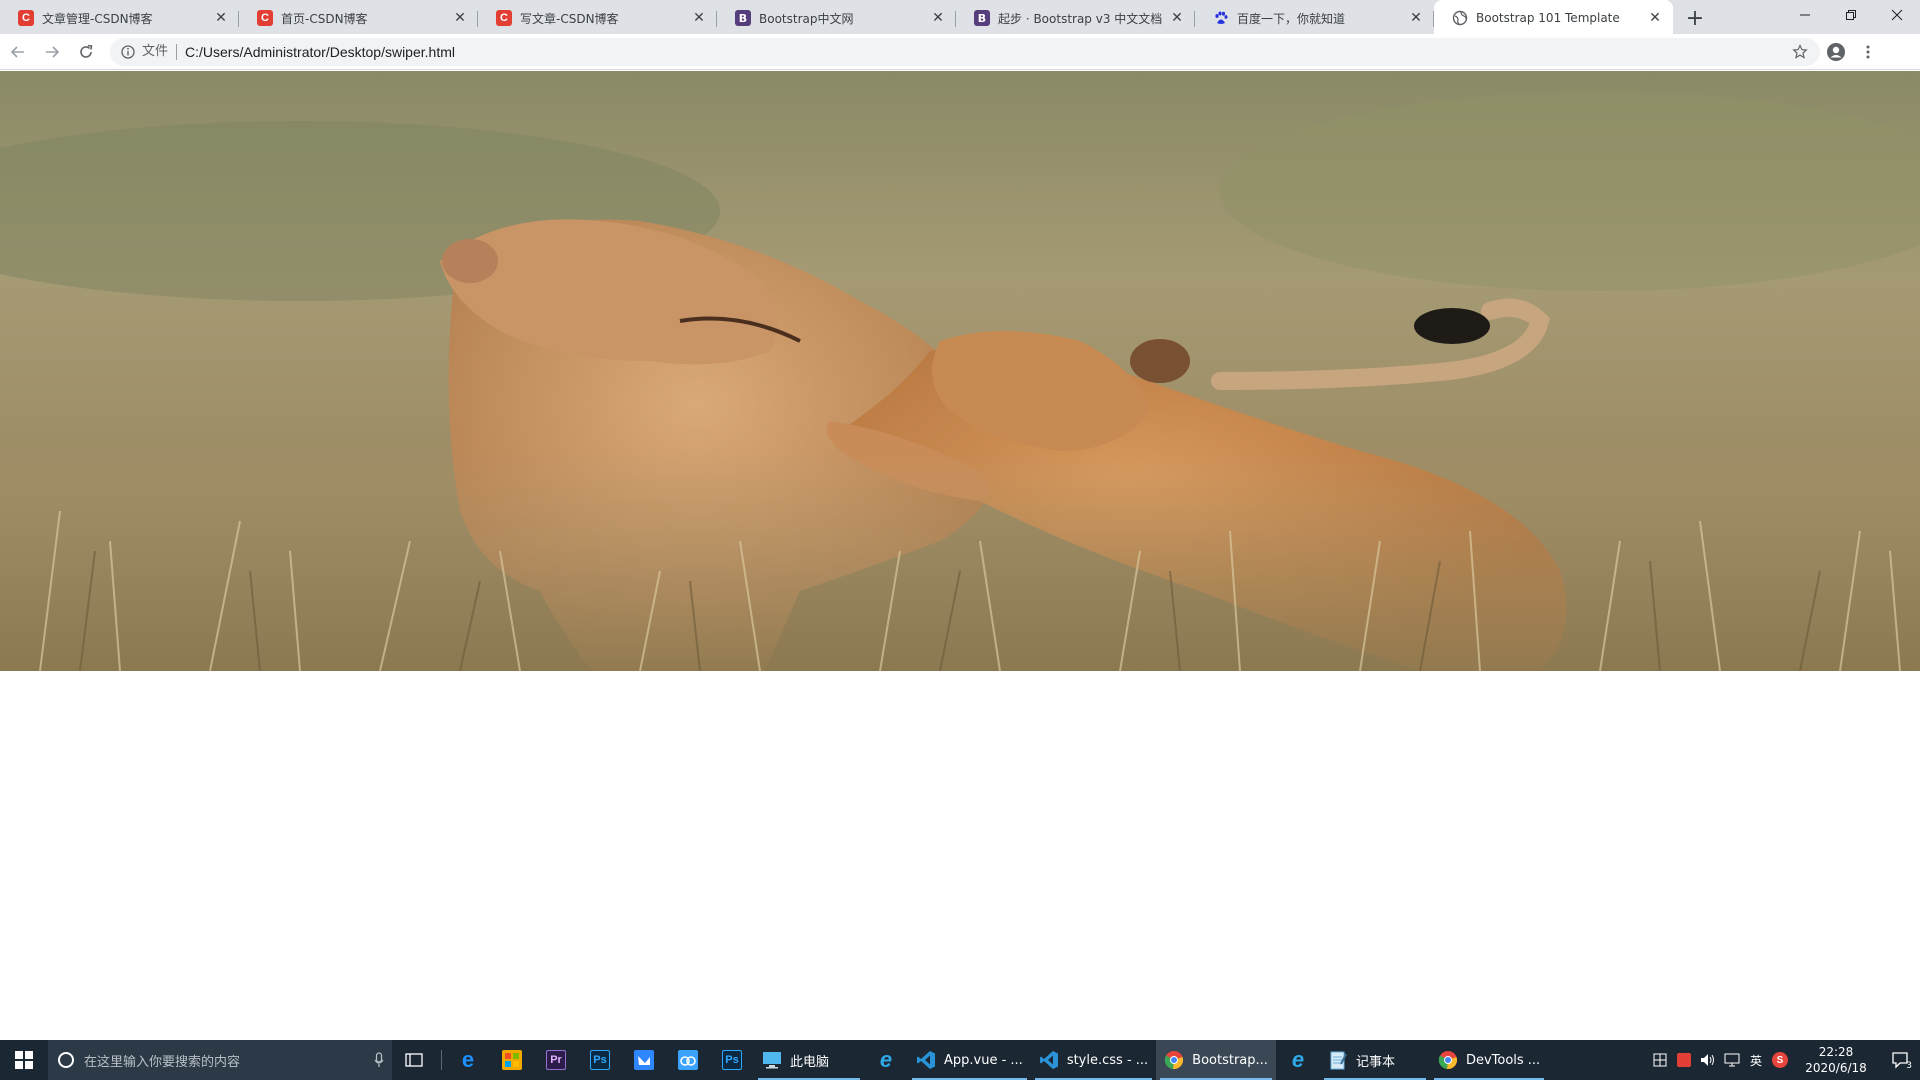 This screenshot has width=1920, height=1080. I want to click on start-button, so click(24, 1060).